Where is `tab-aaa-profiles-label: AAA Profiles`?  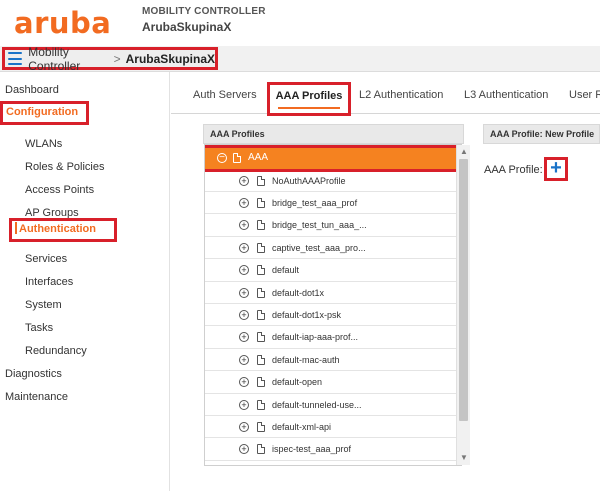
tab-aaa-profiles-label: AAA Profiles is located at coordinates (309, 96).